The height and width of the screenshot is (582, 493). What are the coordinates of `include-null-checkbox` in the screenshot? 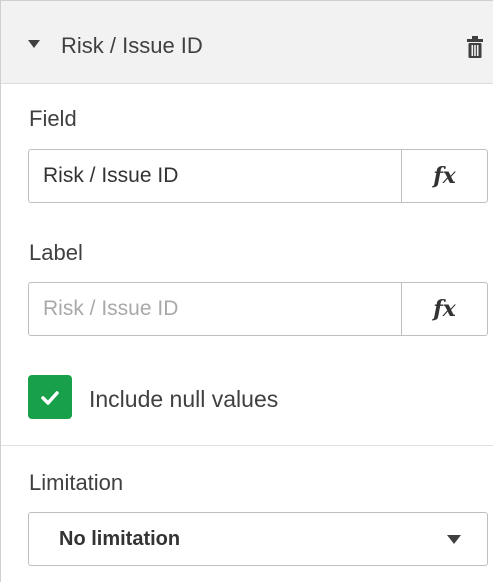 It's located at (50, 397).